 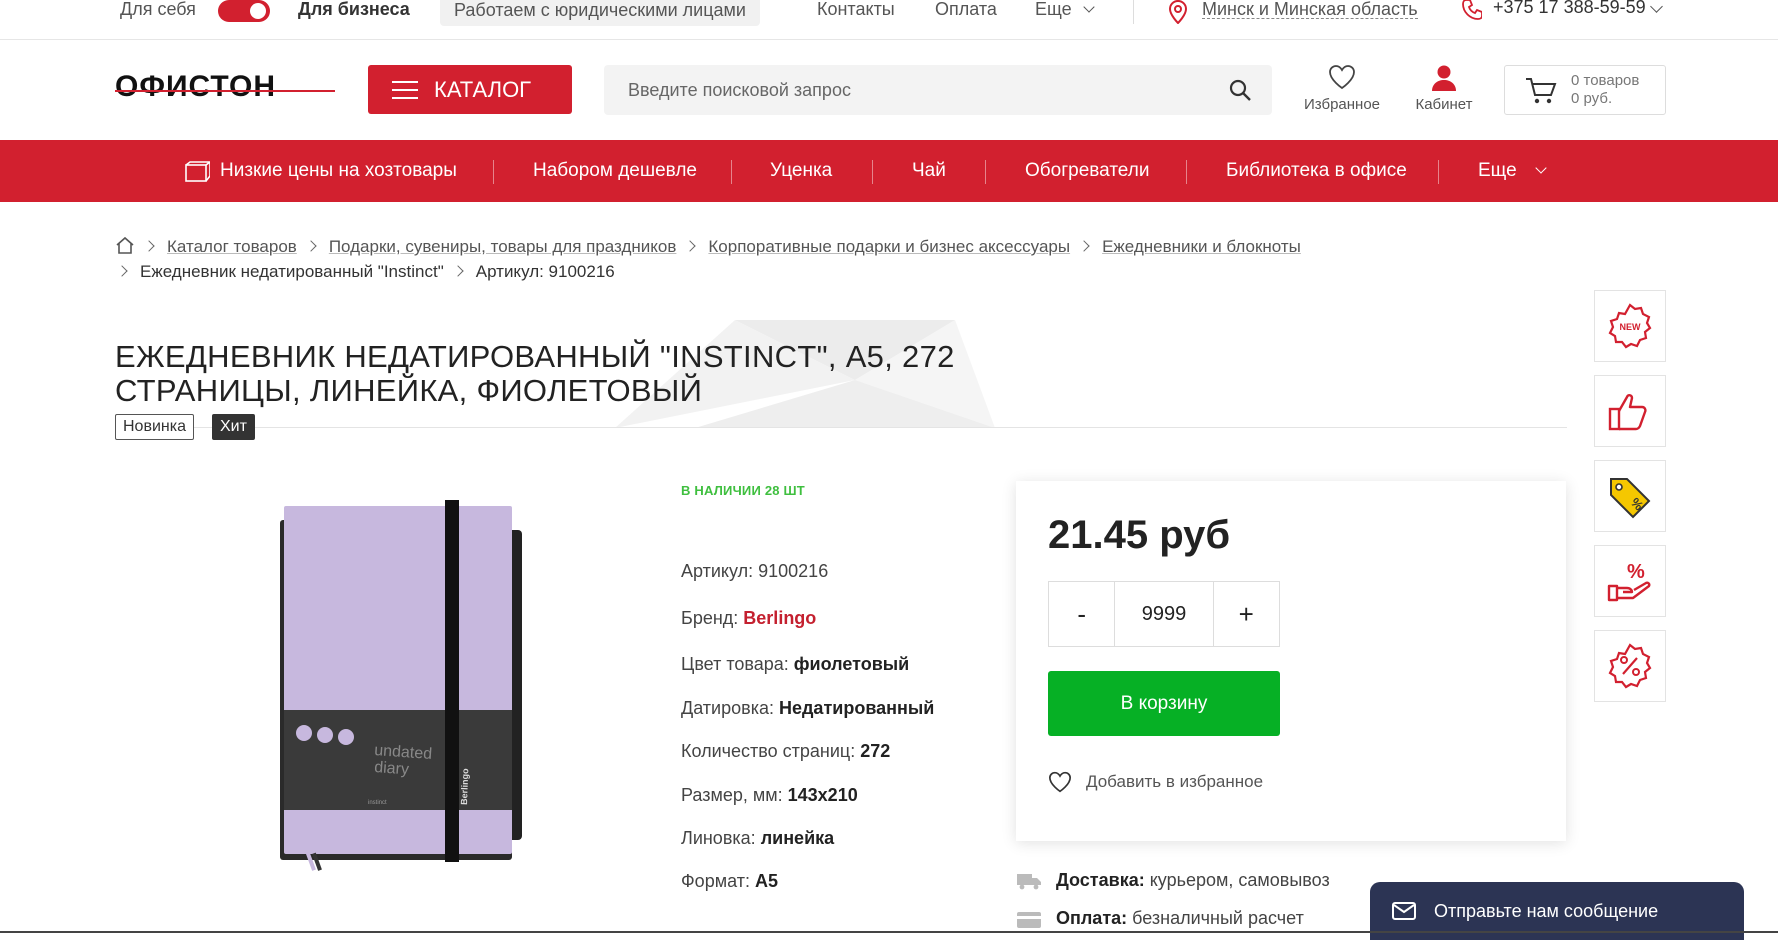 What do you see at coordinates (929, 171) in the screenshot?
I see `nav-item-tea: Чай` at bounding box center [929, 171].